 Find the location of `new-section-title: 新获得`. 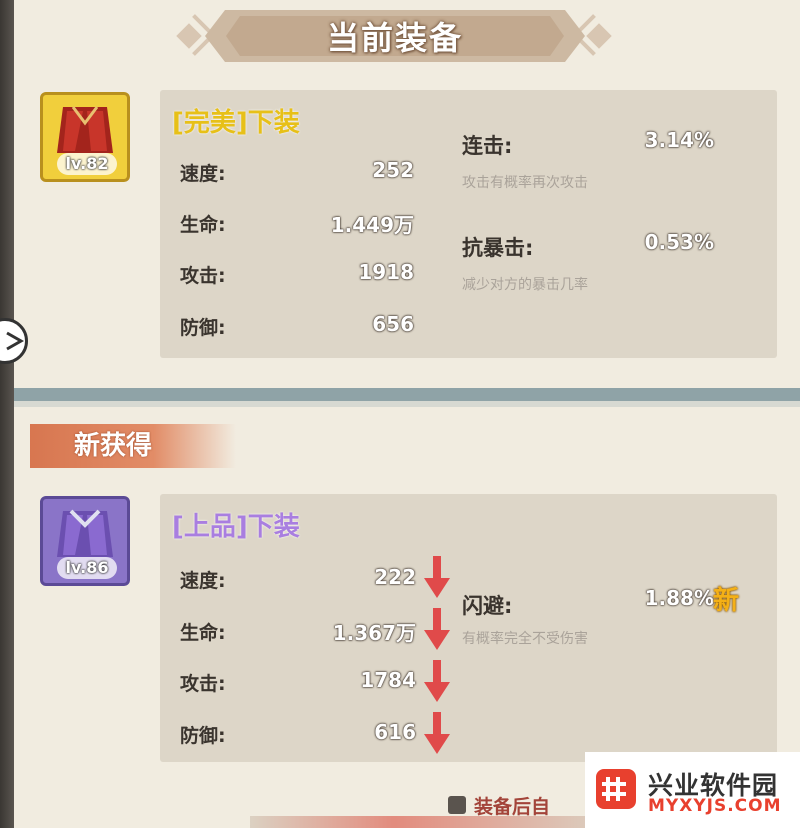

new-section-title: 新获得 is located at coordinates (133, 446).